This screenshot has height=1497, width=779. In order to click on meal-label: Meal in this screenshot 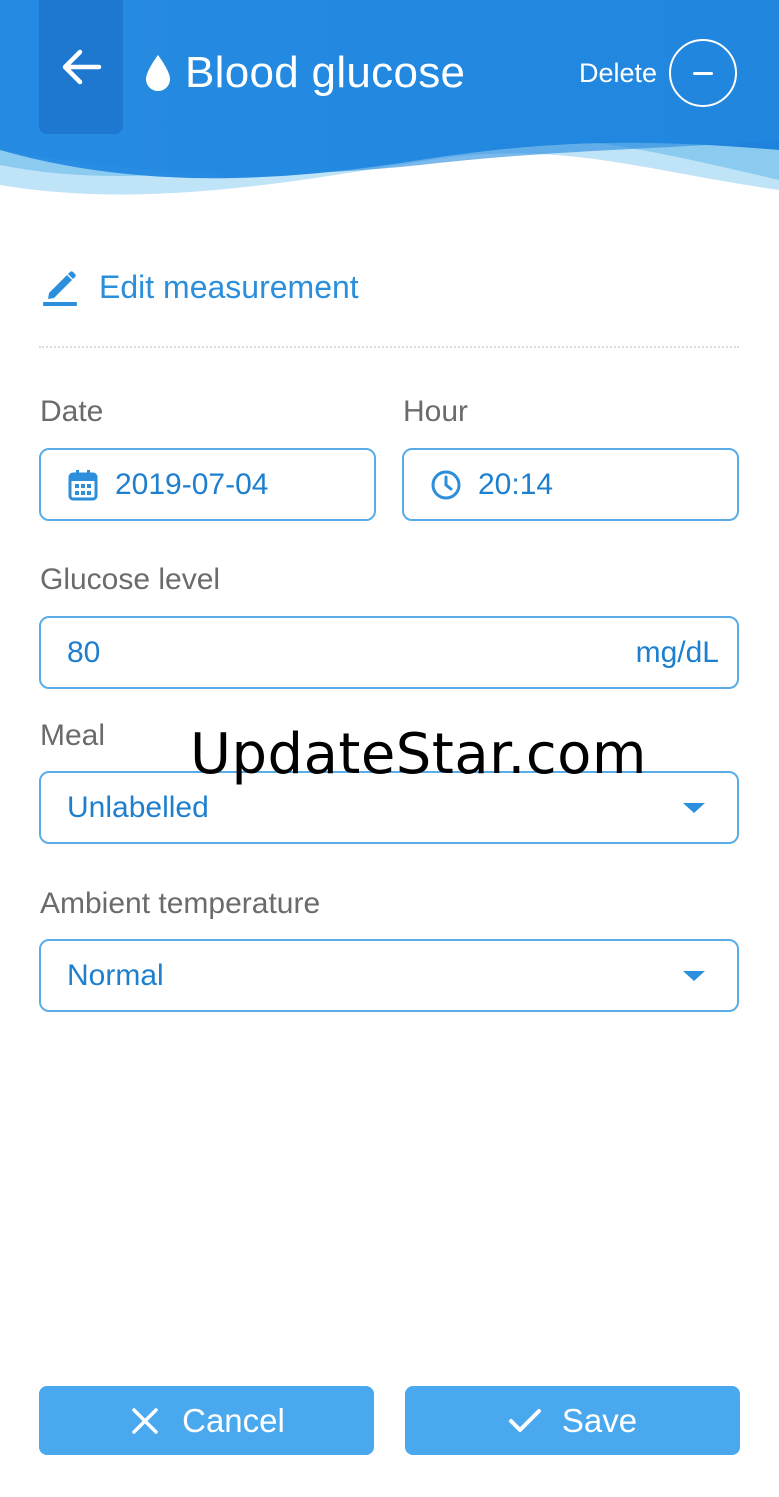, I will do `click(73, 735)`.